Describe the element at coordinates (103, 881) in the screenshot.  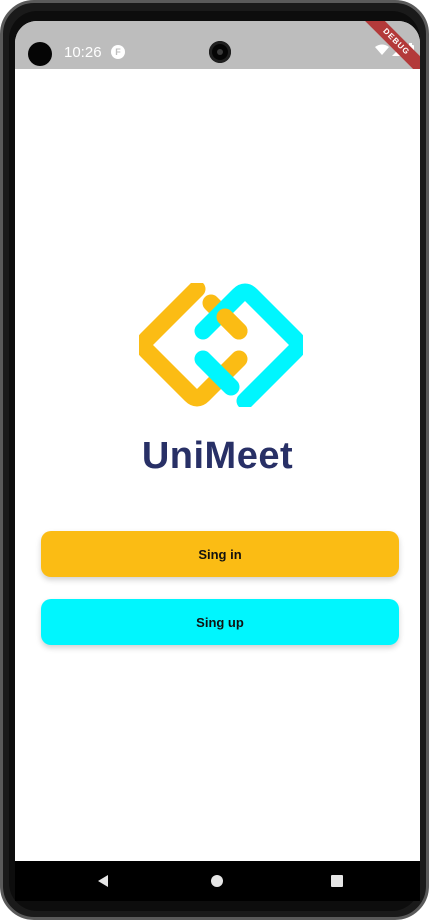
I see `back-icon` at that location.